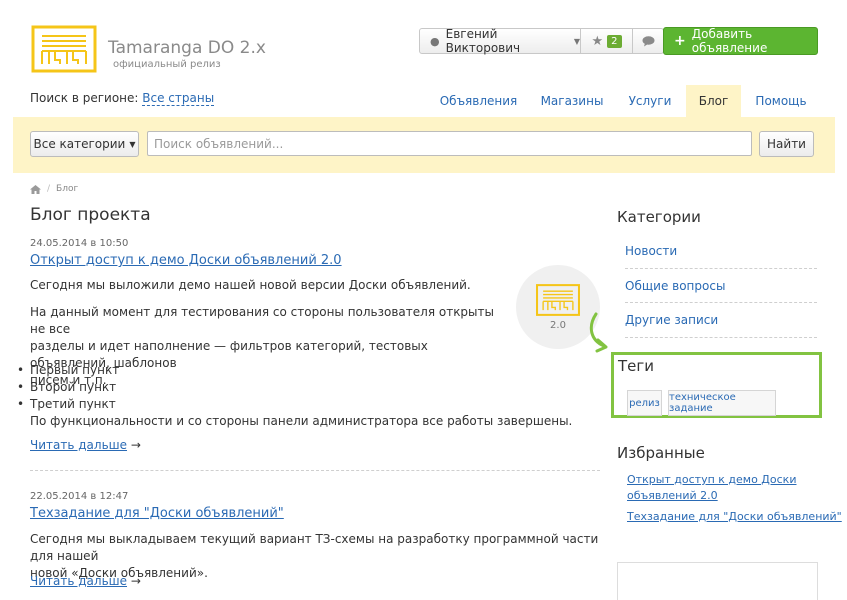  Describe the element at coordinates (712, 479) in the screenshot. I see `favorite-link-line: Открыт доступ к демо Доски` at that location.